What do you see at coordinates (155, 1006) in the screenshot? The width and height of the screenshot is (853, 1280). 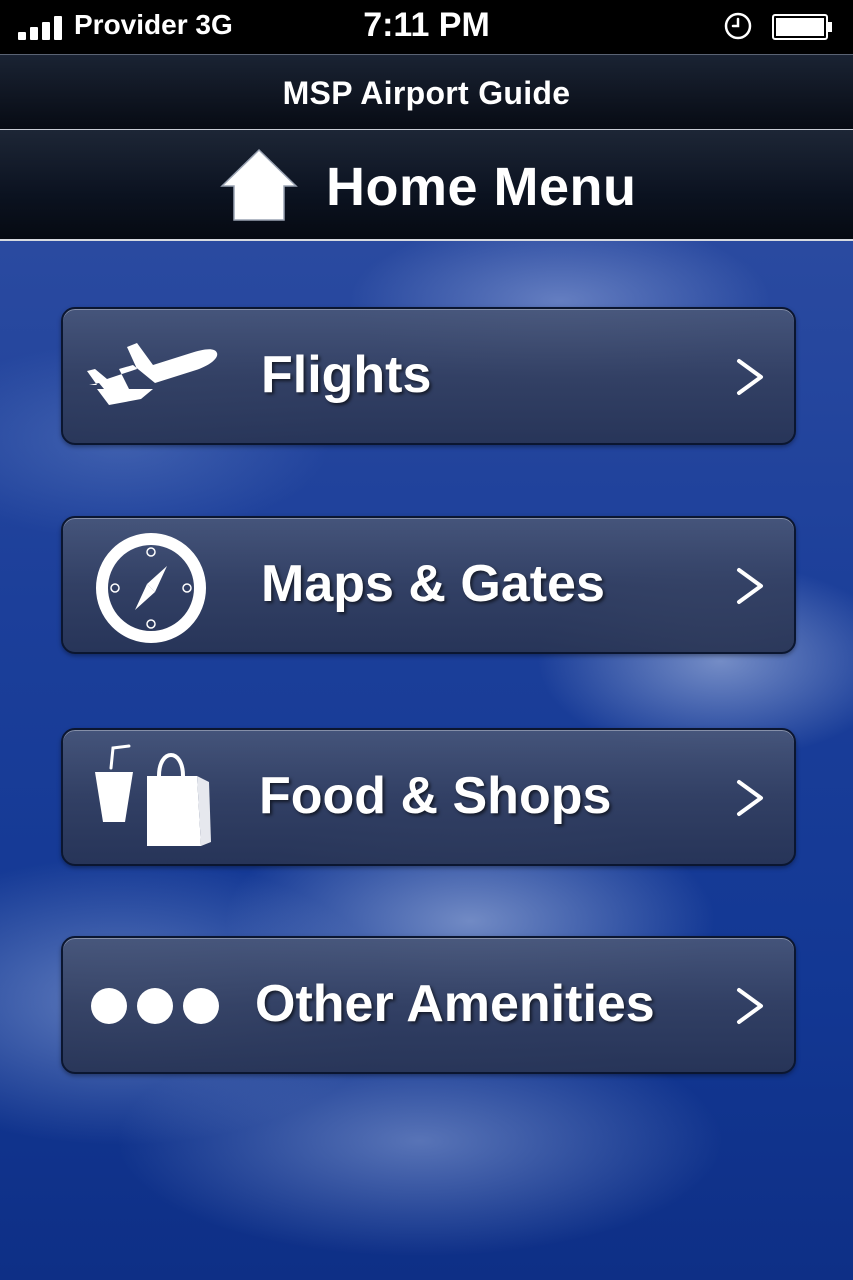 I see `three-dots-icon` at bounding box center [155, 1006].